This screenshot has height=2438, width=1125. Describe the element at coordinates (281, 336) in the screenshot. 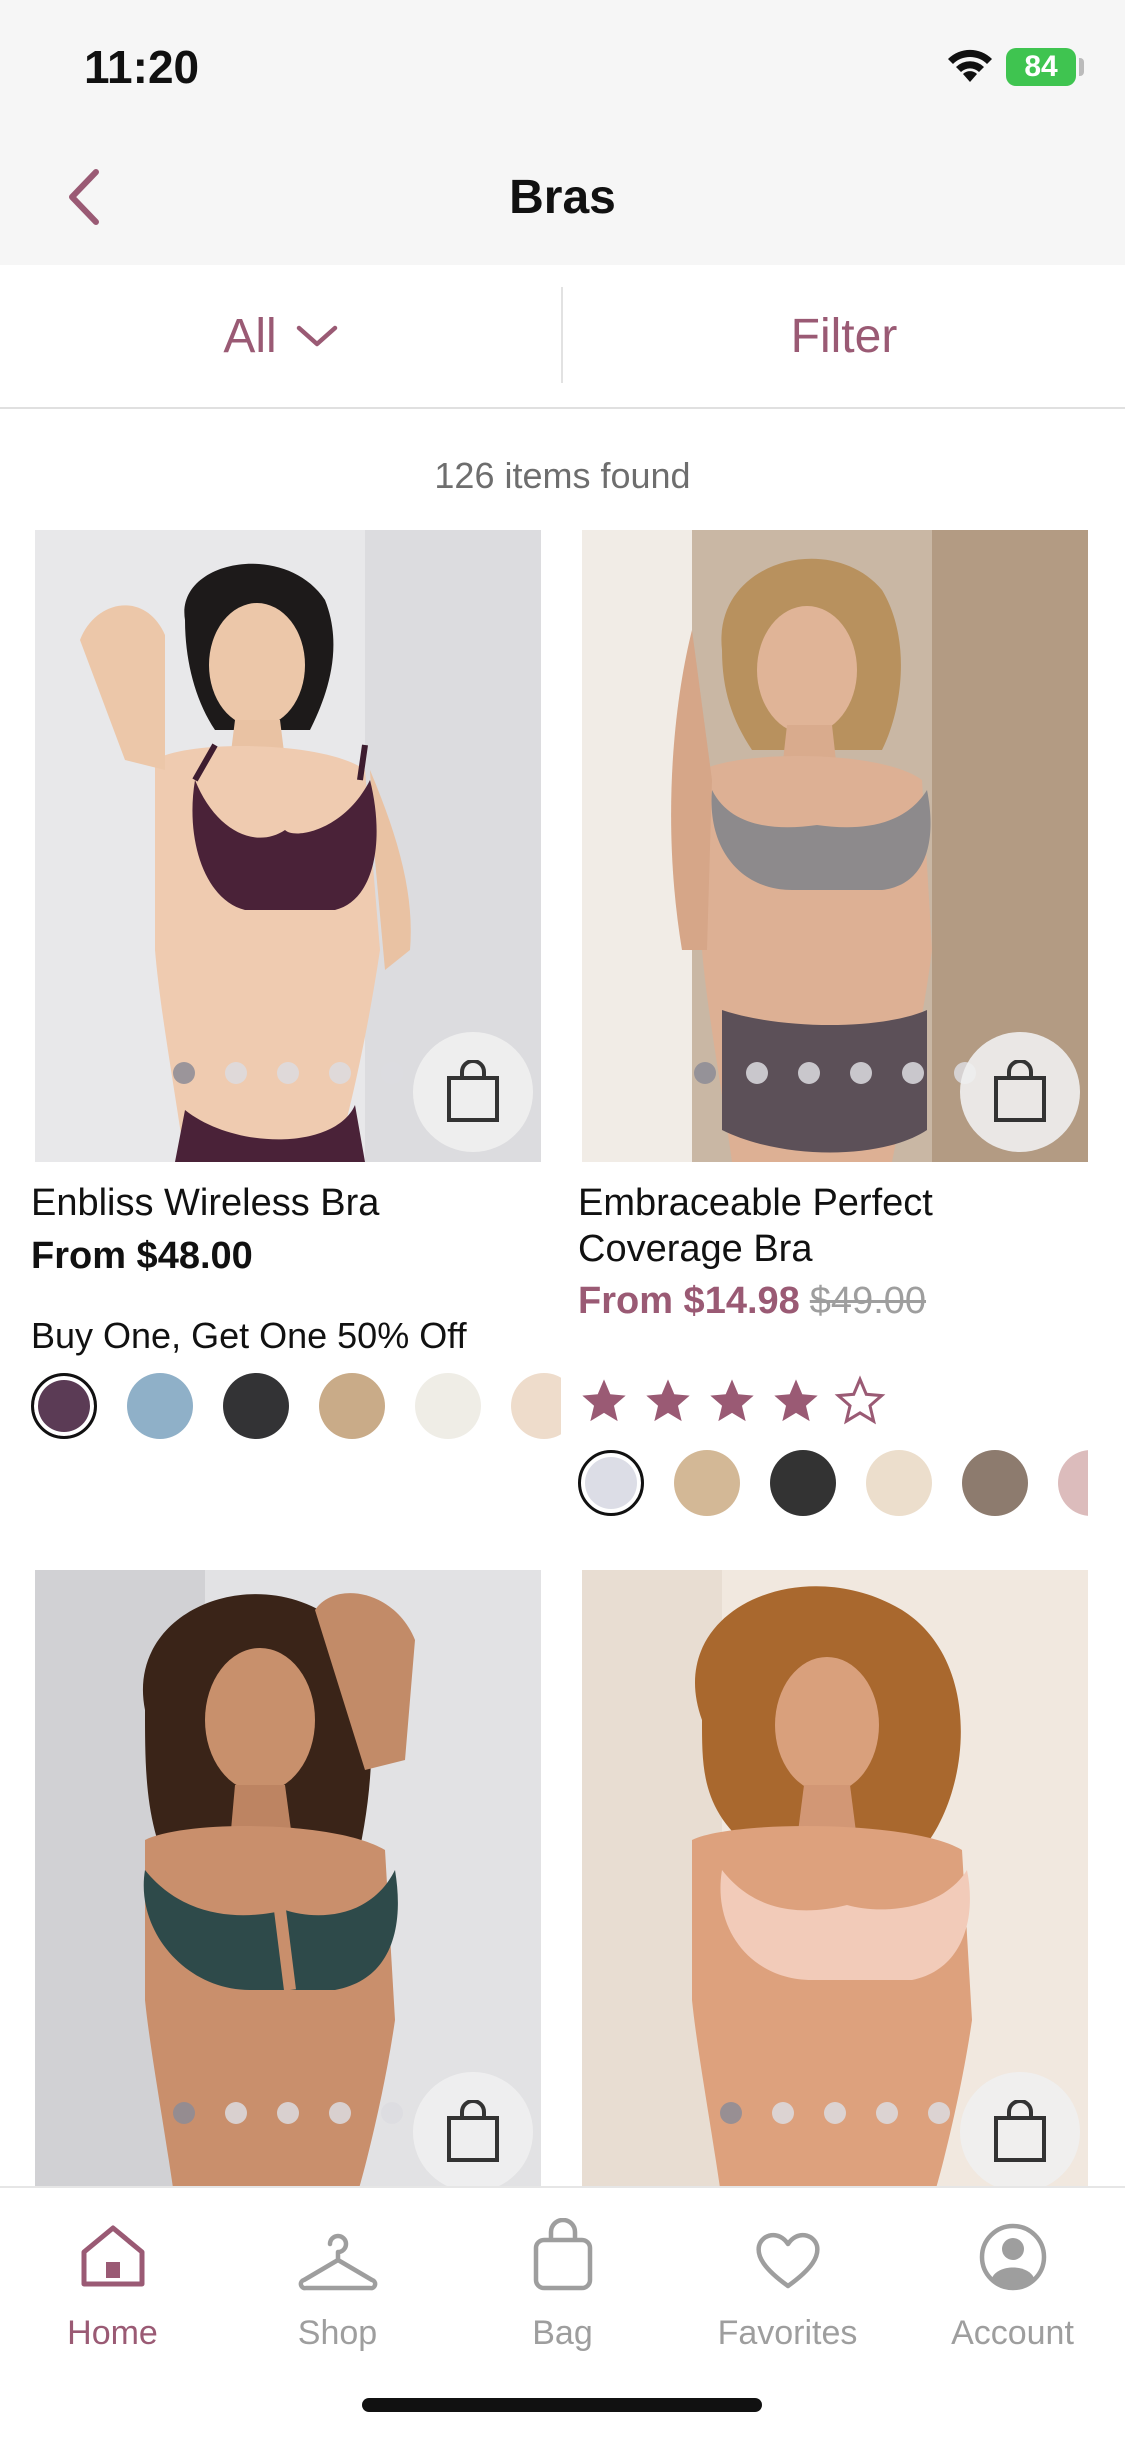

I see `category-dropdown-button: All` at that location.